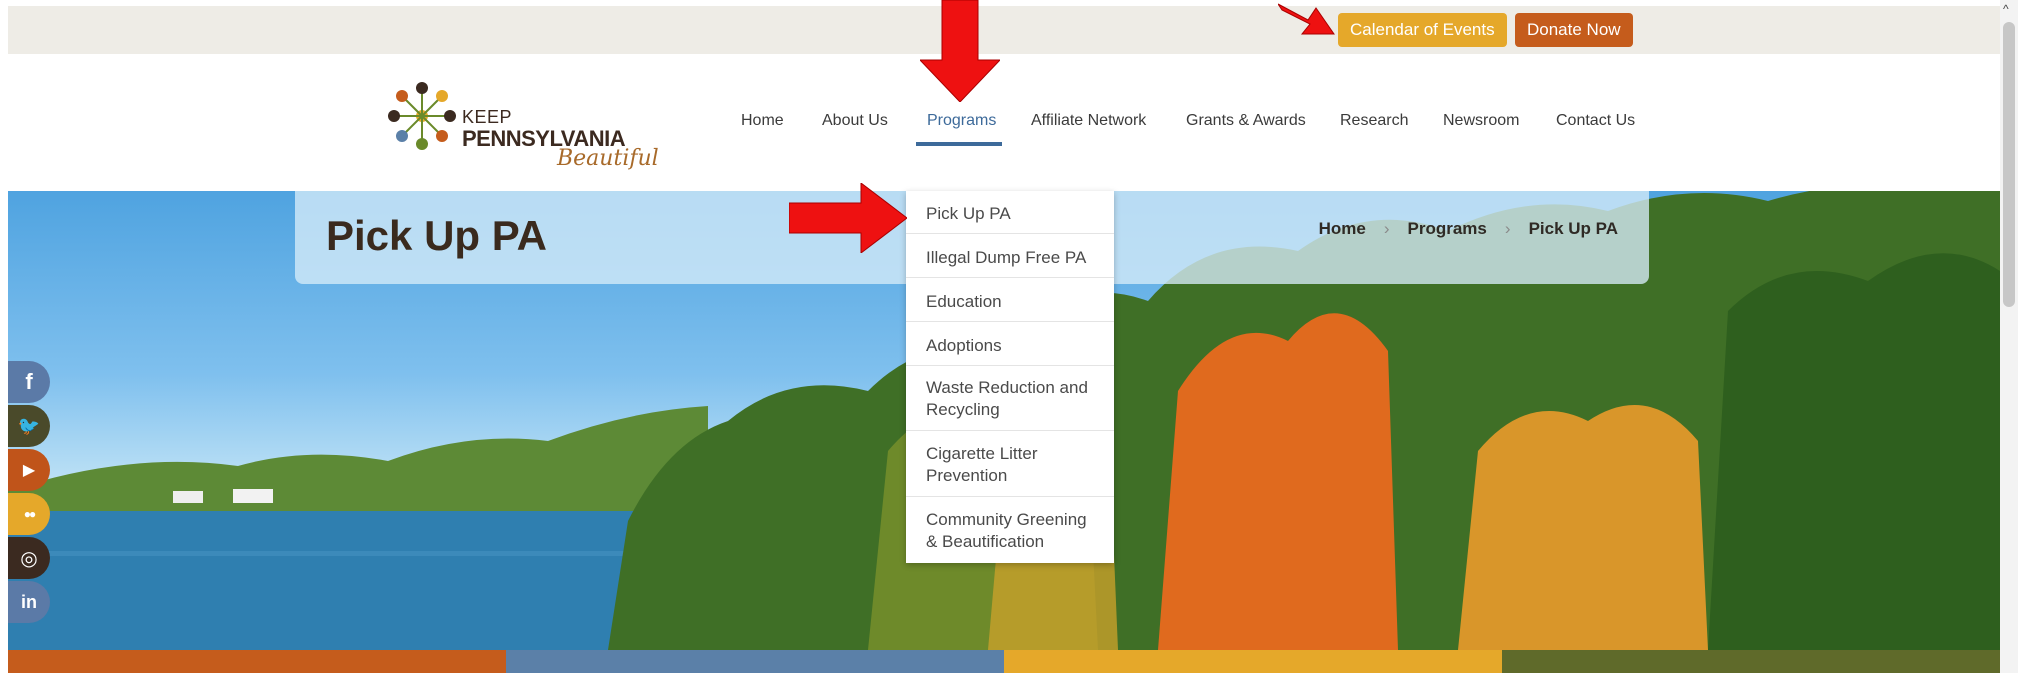 This screenshot has width=2018, height=673. Describe the element at coordinates (762, 121) in the screenshot. I see `nav-home: Home` at that location.